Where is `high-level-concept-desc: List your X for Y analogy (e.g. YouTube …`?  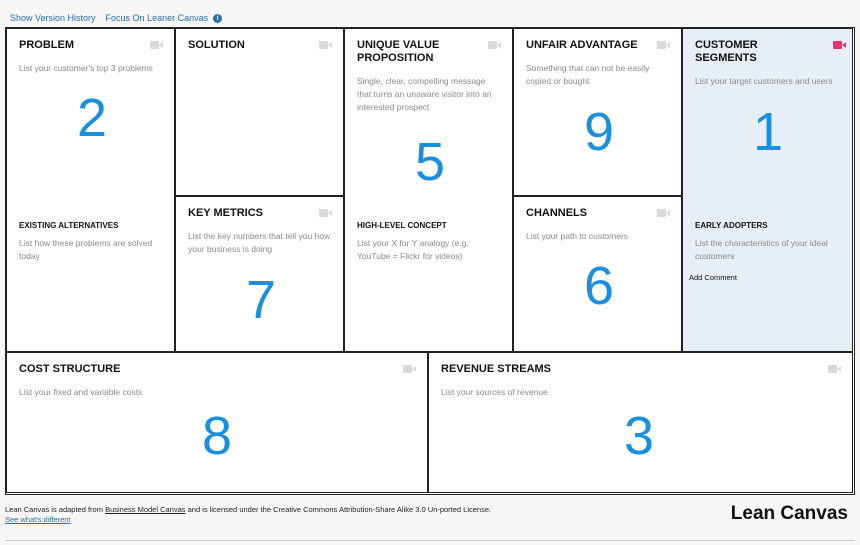
high-level-concept-desc: List your X for Y analogy (e.g. YouTube … is located at coordinates (413, 249).